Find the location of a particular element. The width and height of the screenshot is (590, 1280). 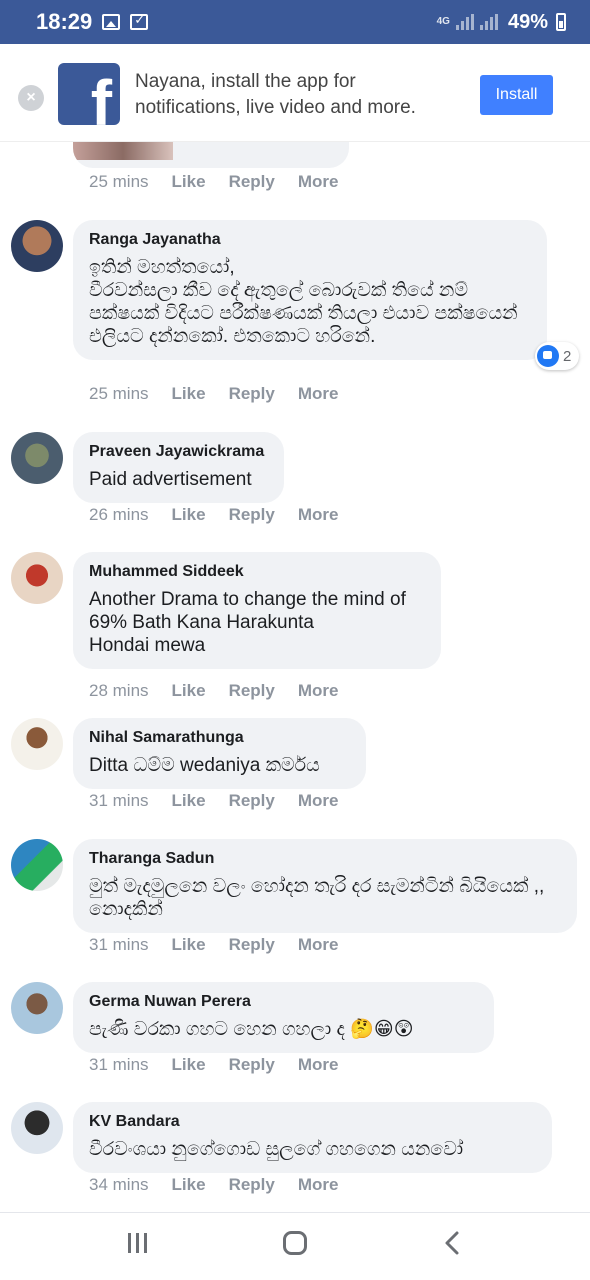

comment-author: Ranga Jayanatha is located at coordinates (310, 240).